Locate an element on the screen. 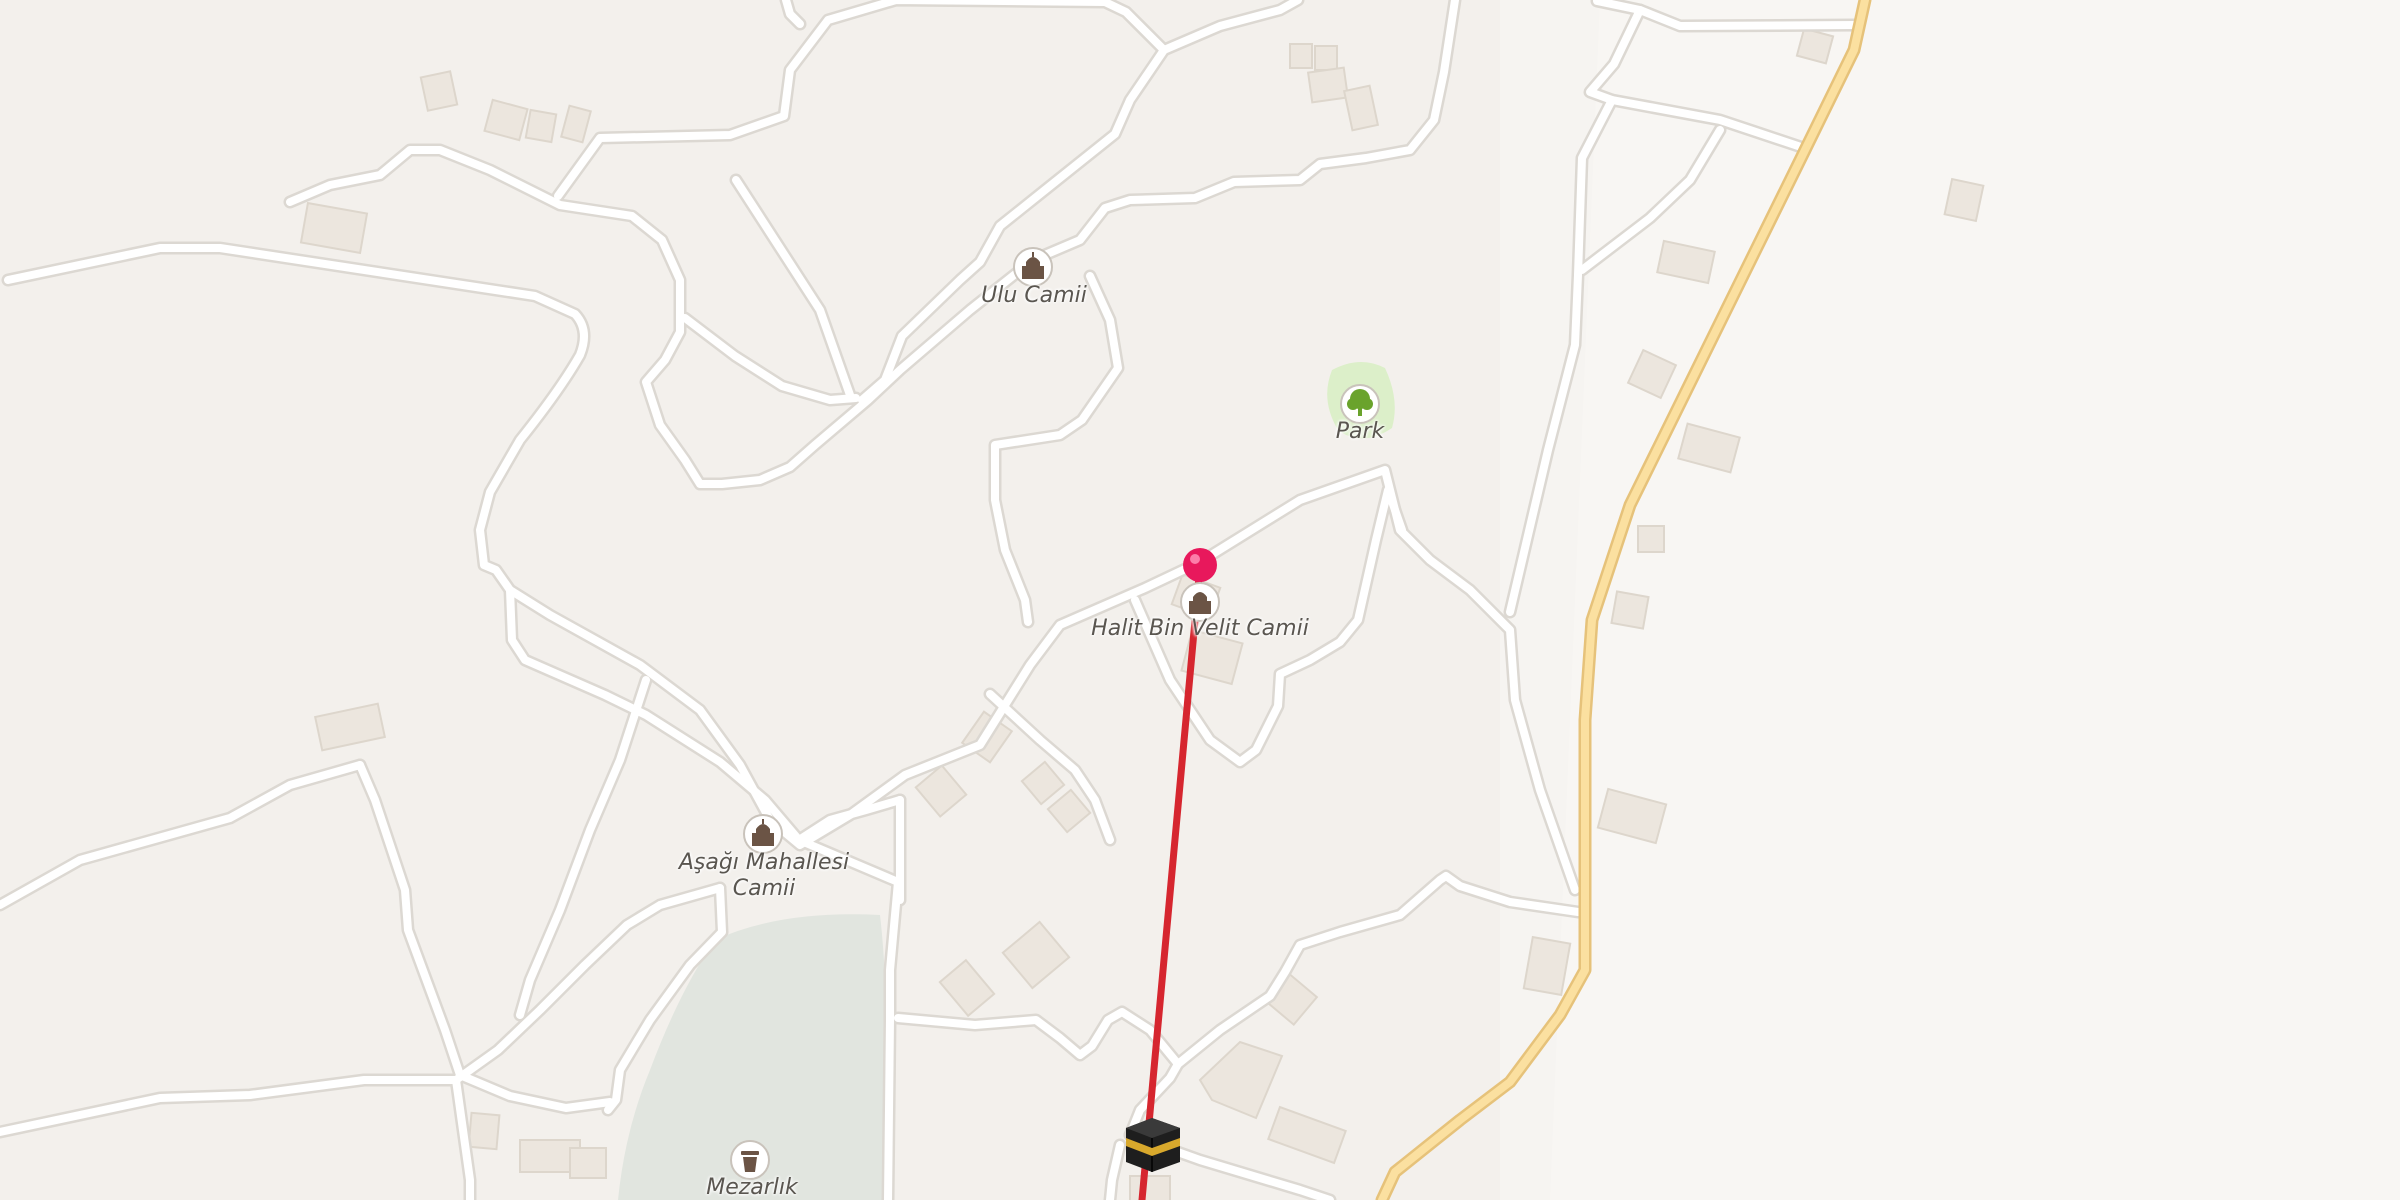 The image size is (2400, 1200). poi-label-ulu-camii: Ulu Camii is located at coordinates (1034, 296).